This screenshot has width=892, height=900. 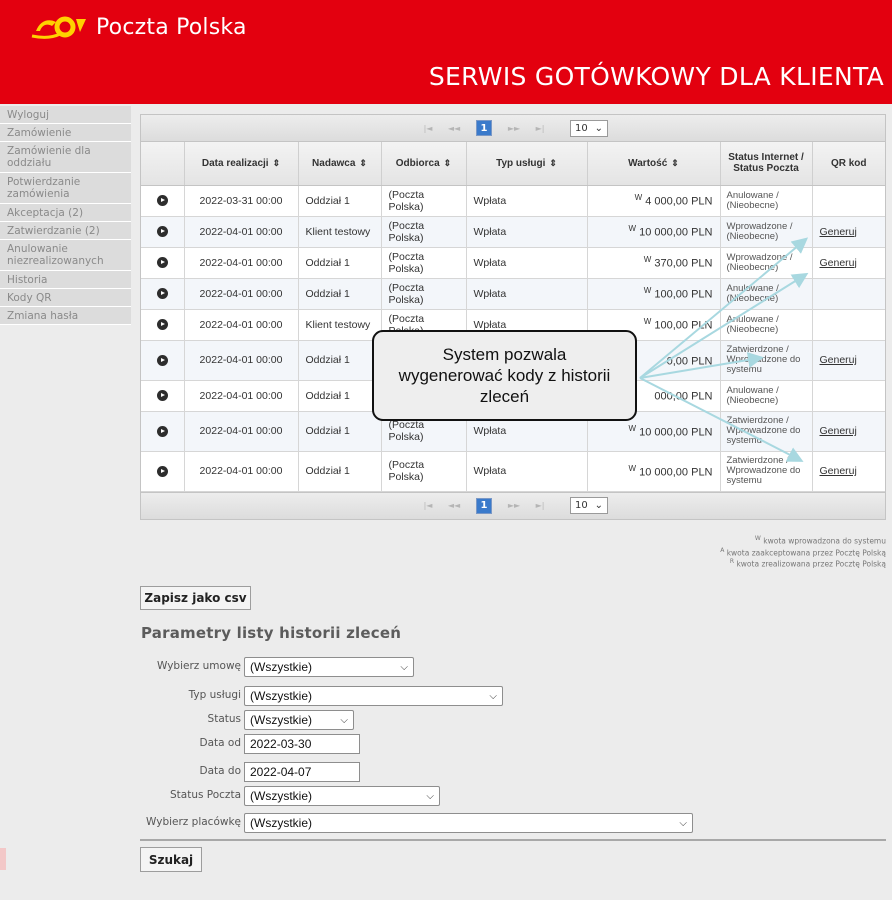 I want to click on value-amount: 000,00 PLN, so click(x=683, y=396).